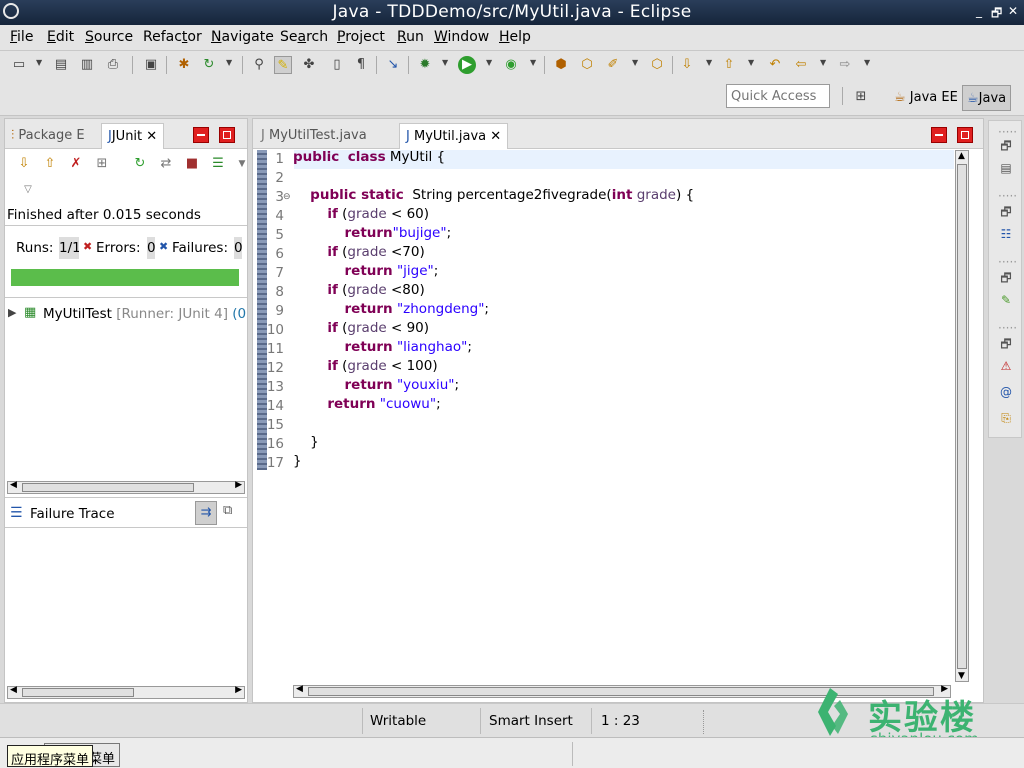 The width and height of the screenshot is (1024, 768). What do you see at coordinates (60, 37) in the screenshot?
I see `menu-item-edit: Edit` at bounding box center [60, 37].